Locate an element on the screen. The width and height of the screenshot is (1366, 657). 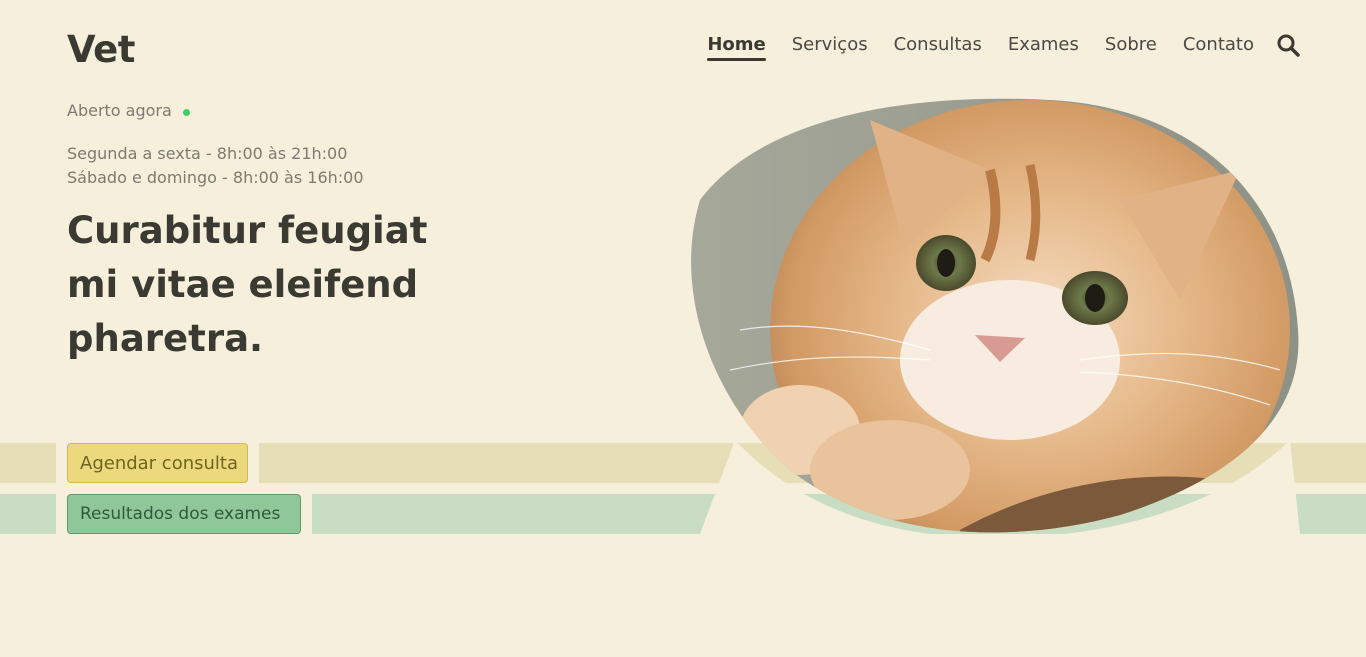
site-logo: Vet is located at coordinates (101, 49).